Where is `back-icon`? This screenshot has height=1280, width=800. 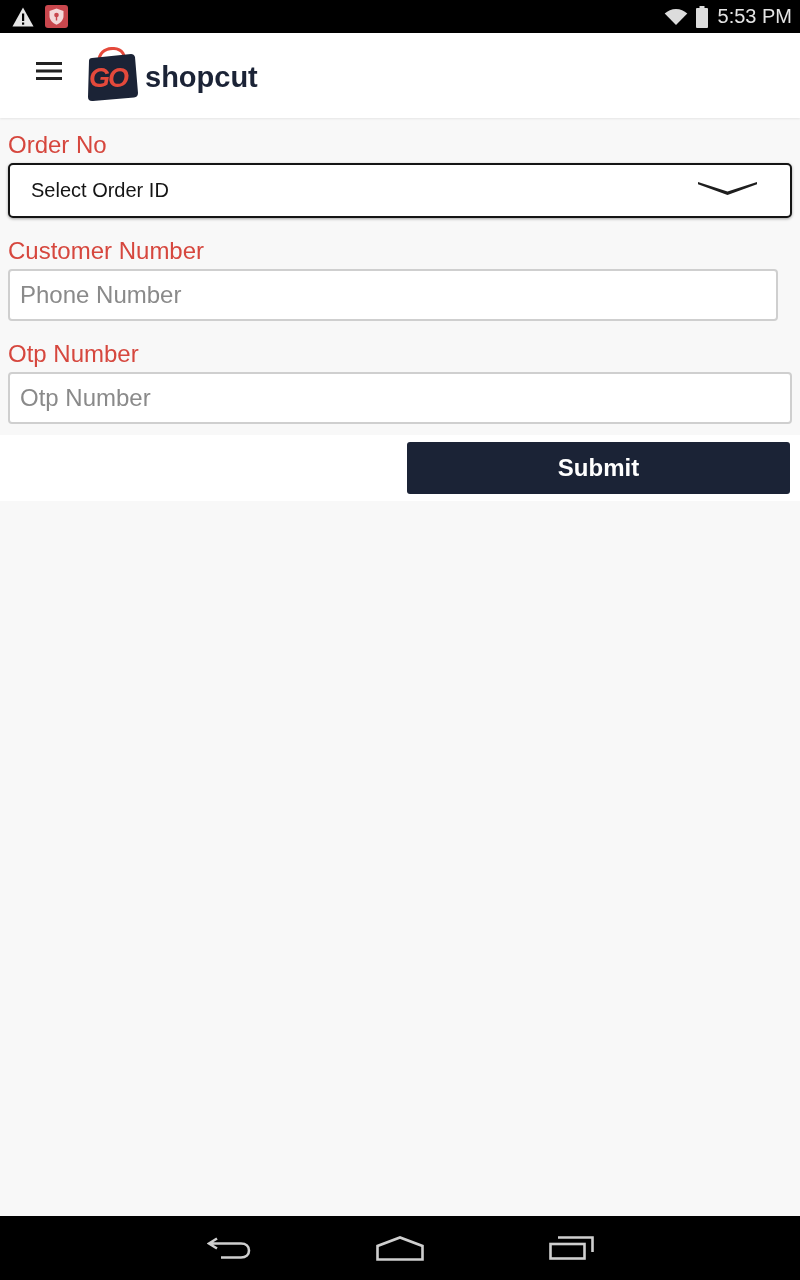 back-icon is located at coordinates (229, 1248).